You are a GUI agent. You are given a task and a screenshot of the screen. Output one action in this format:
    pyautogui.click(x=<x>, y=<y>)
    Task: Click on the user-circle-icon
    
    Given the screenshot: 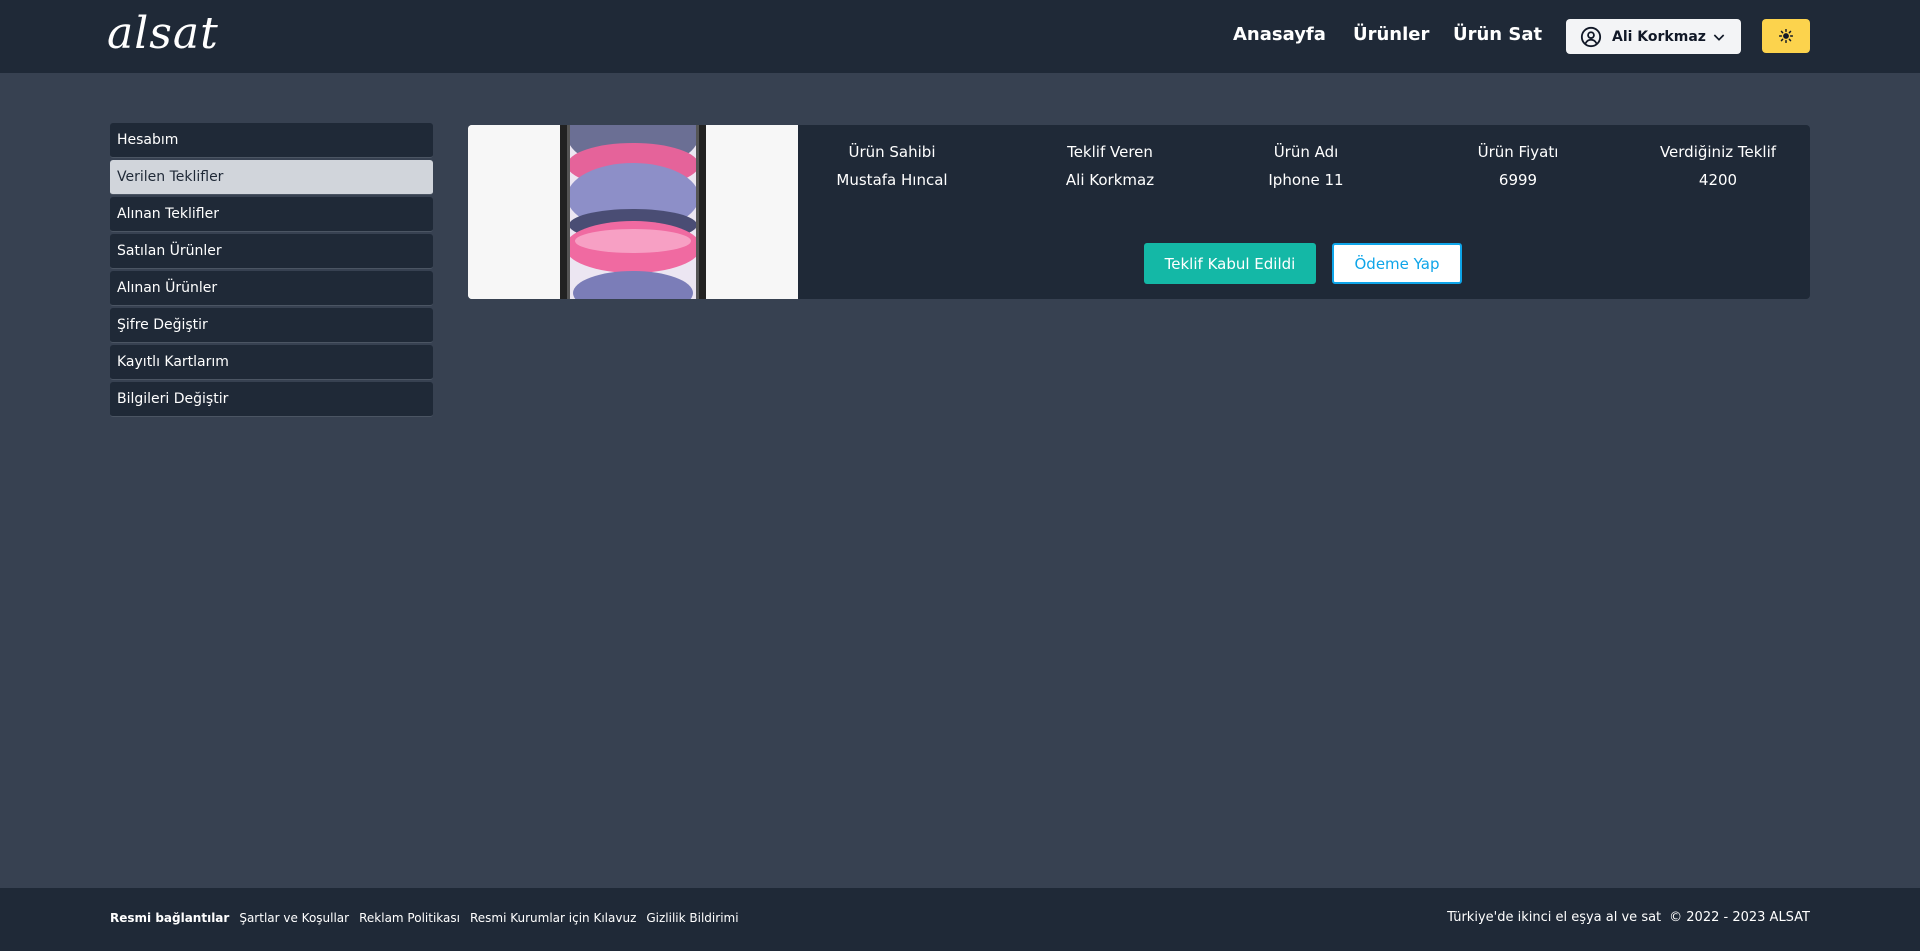 What is the action you would take?
    pyautogui.click(x=1591, y=36)
    